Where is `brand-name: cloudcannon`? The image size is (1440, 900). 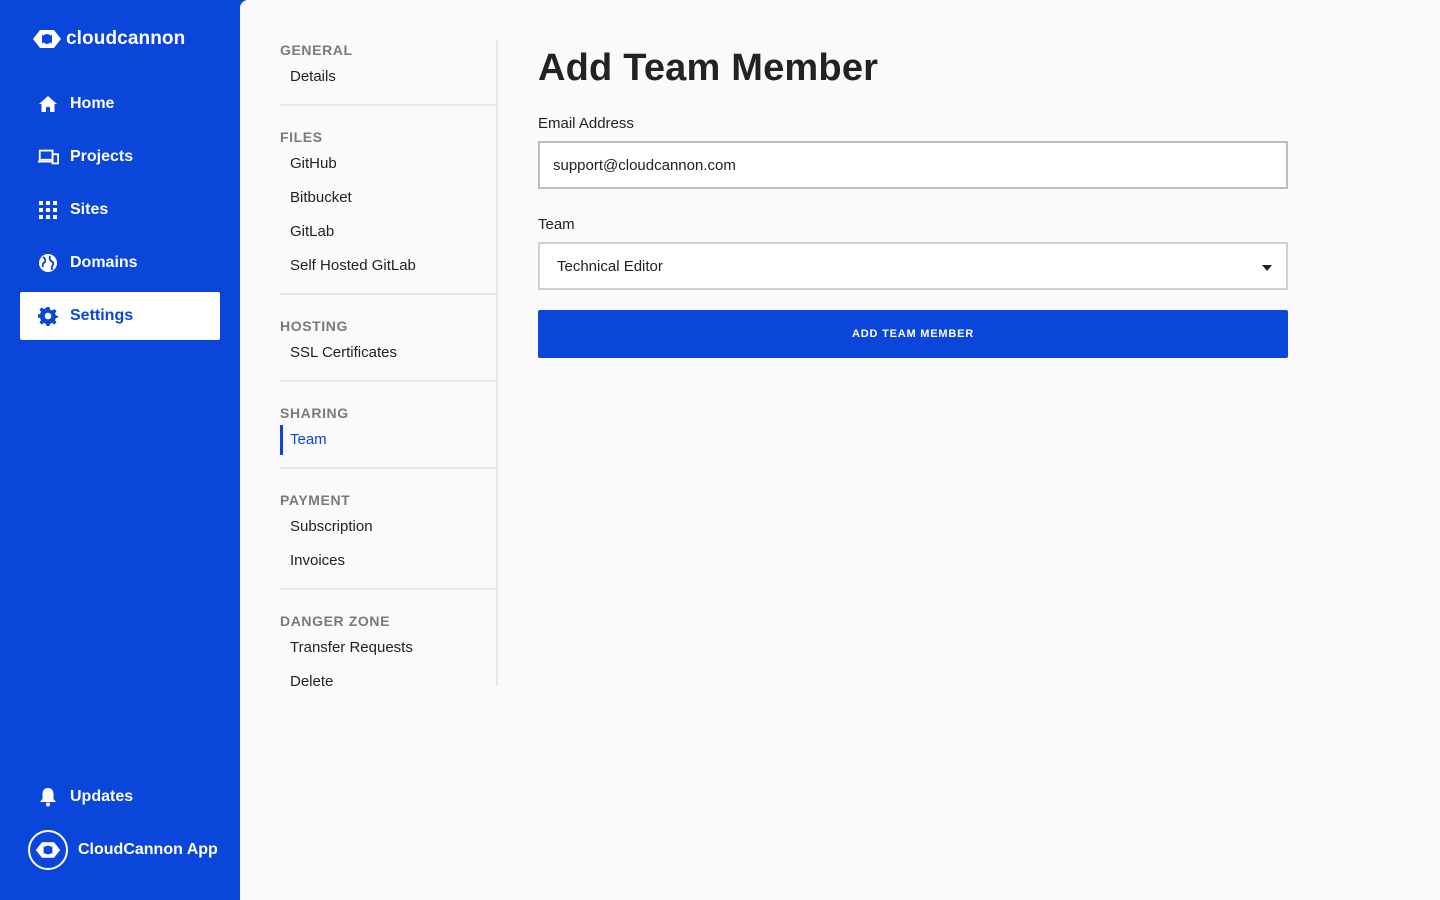
brand-name: cloudcannon is located at coordinates (126, 38).